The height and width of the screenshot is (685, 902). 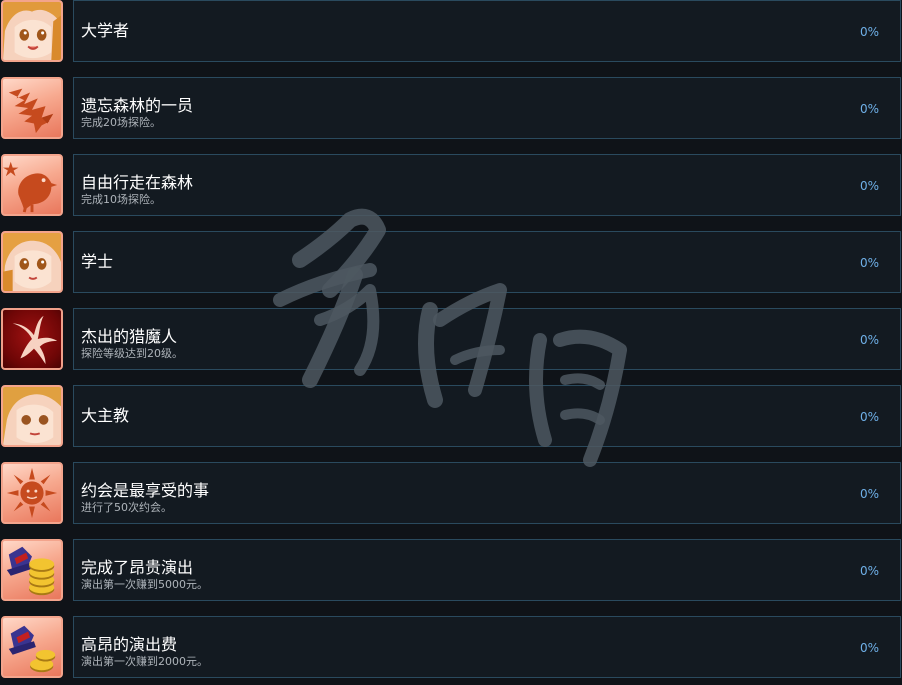 I want to click on achievement-row: 学士 0%, so click(x=451, y=264).